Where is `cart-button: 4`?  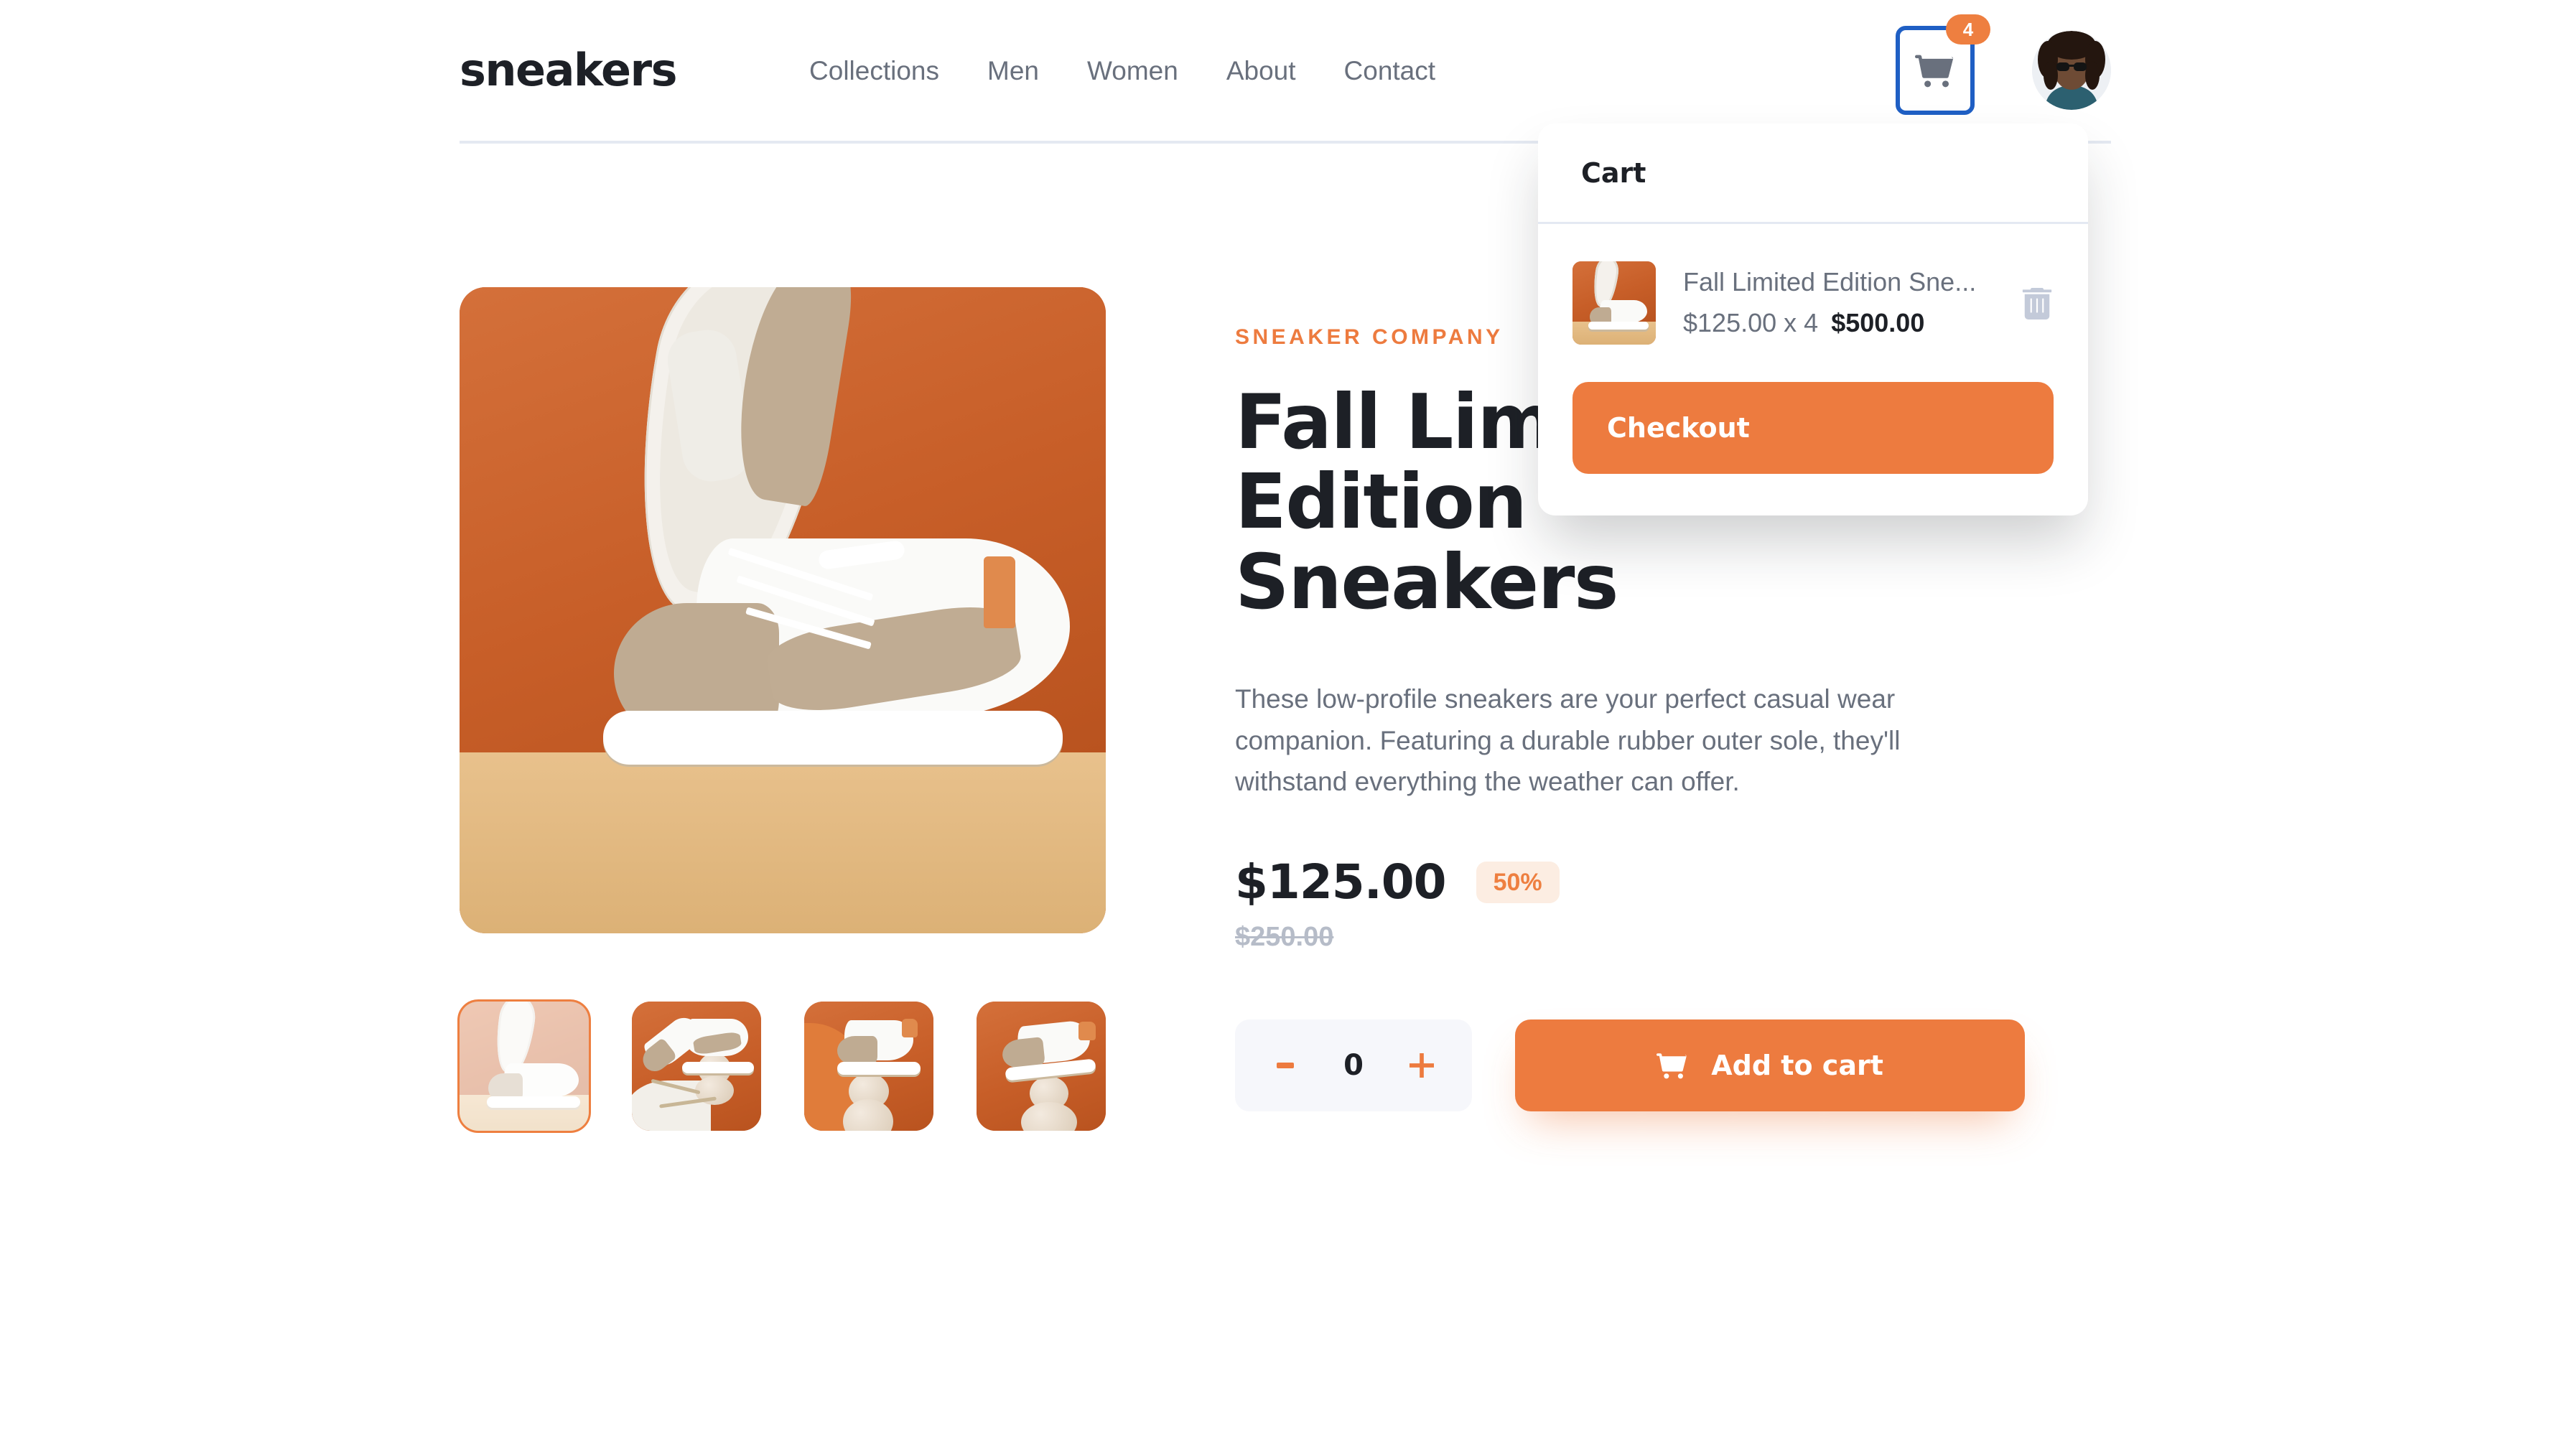
cart-button: 4 is located at coordinates (1943, 64).